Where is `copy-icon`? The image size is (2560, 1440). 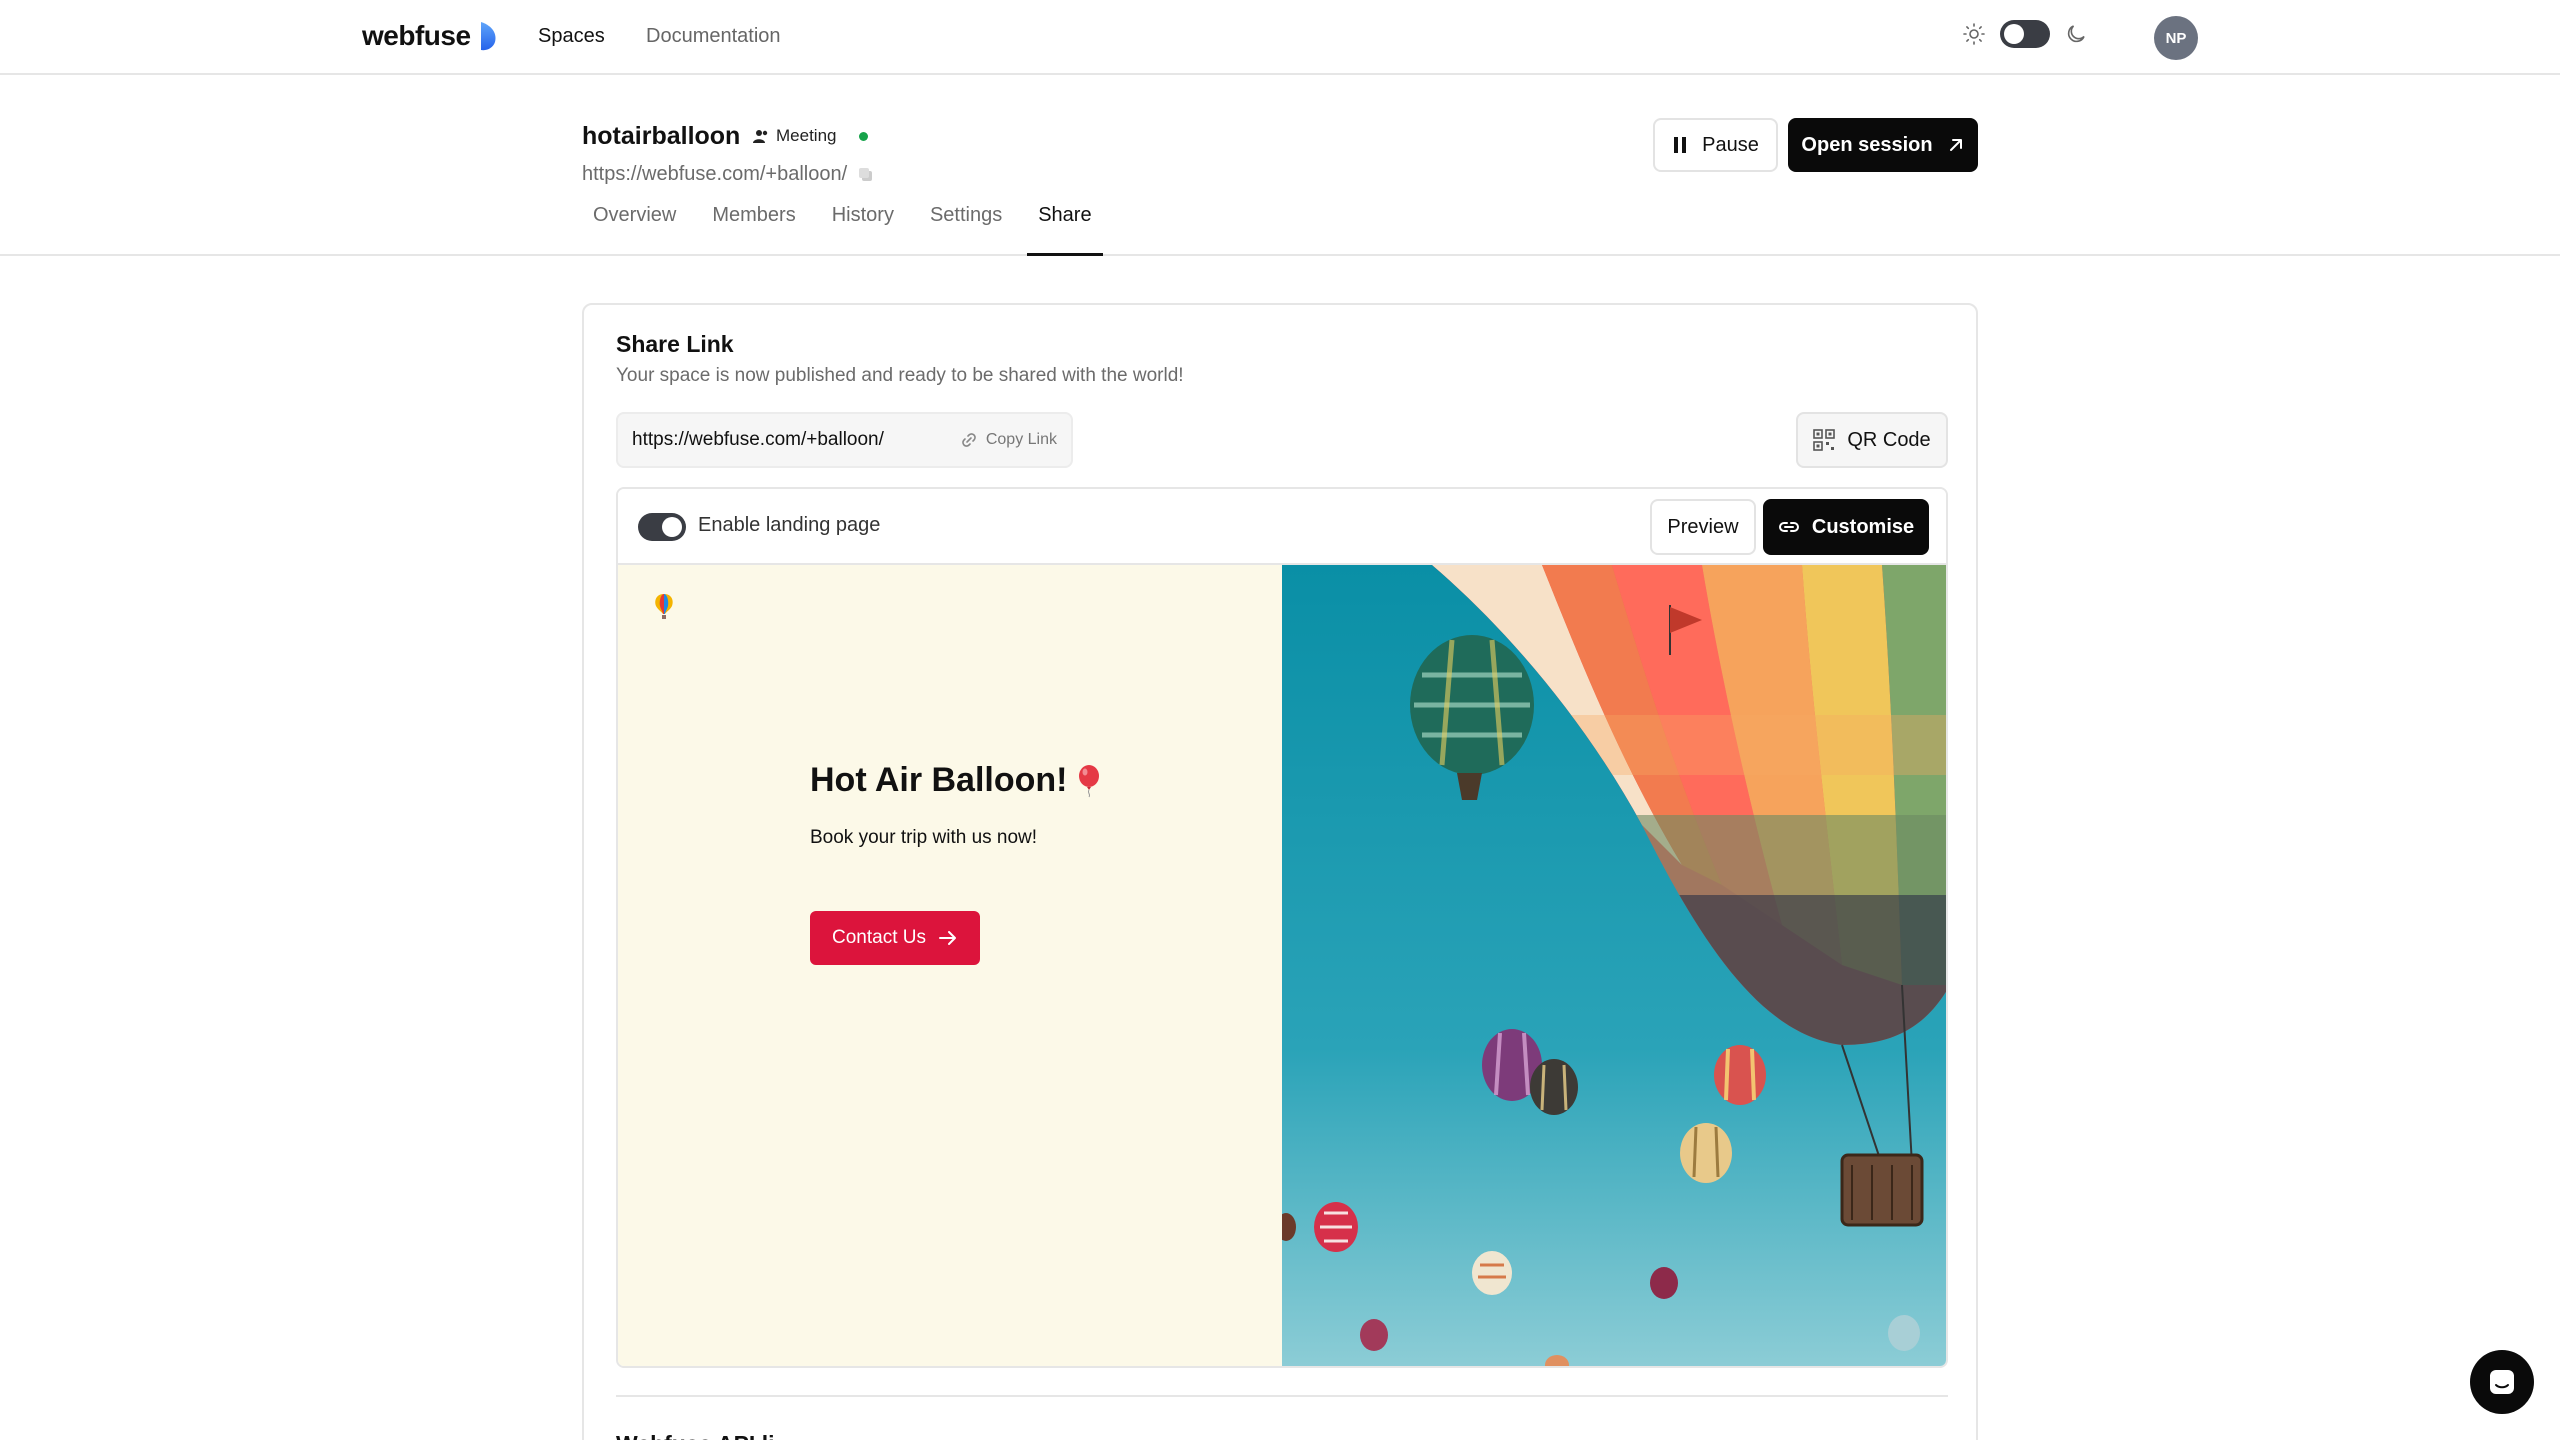
copy-icon is located at coordinates (866, 175).